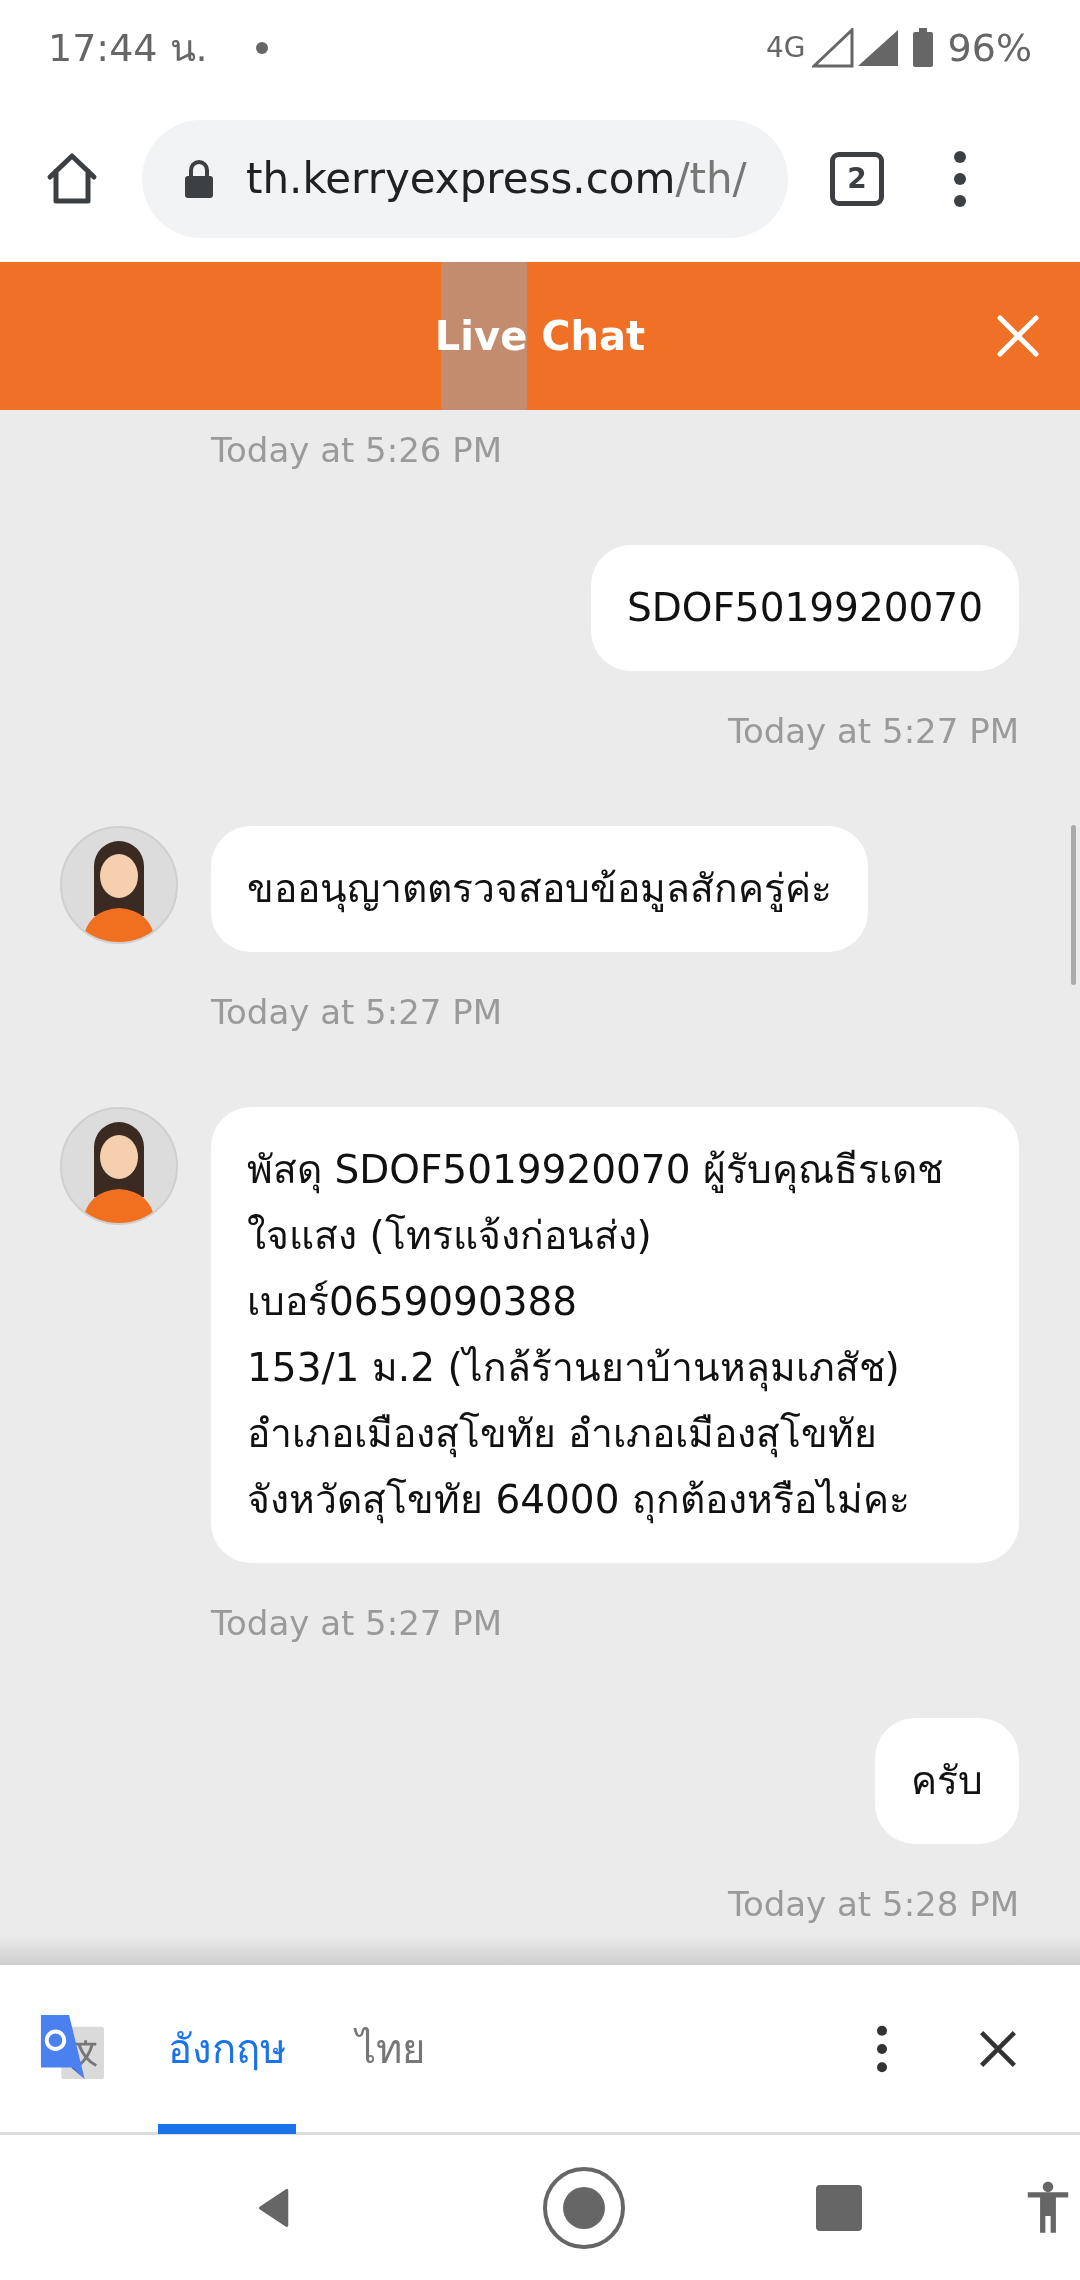  I want to click on message-time: Today at 5:28 PM, so click(873, 1904).